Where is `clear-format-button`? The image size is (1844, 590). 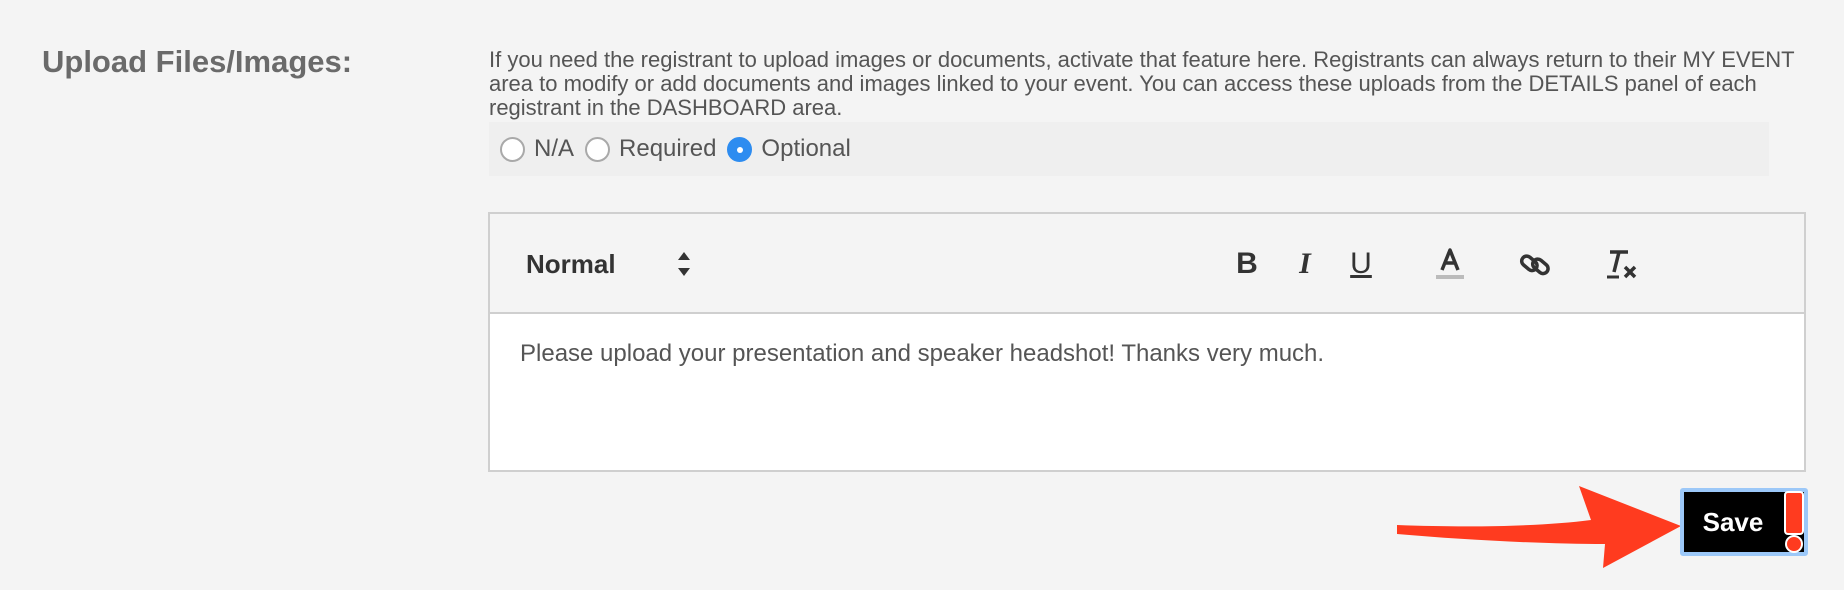
clear-format-button is located at coordinates (1622, 264).